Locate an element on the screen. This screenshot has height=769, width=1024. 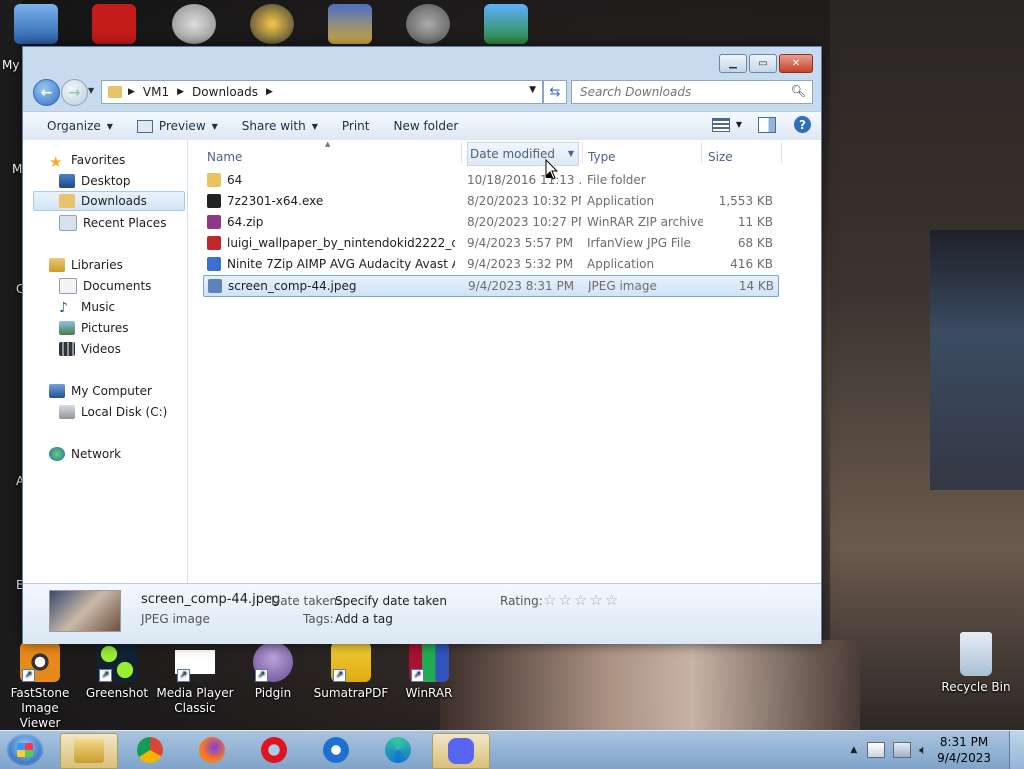
sort-ascending-icon: ▲ is located at coordinates (328, 144).